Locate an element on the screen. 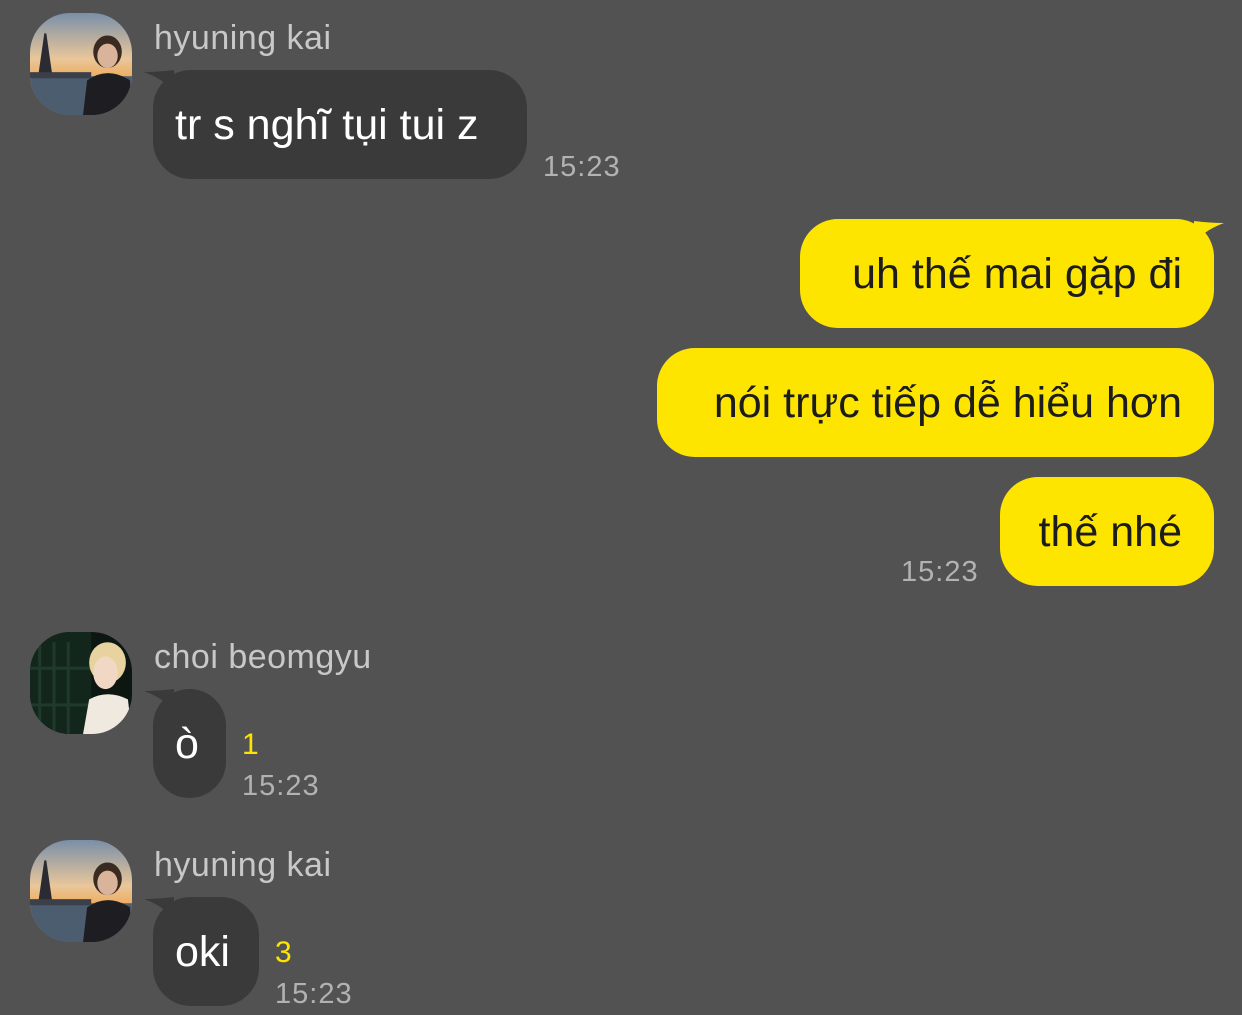 The width and height of the screenshot is (1242, 1015). message-text: nói trực tiếp dễ hiểu hơn is located at coordinates (947, 402).